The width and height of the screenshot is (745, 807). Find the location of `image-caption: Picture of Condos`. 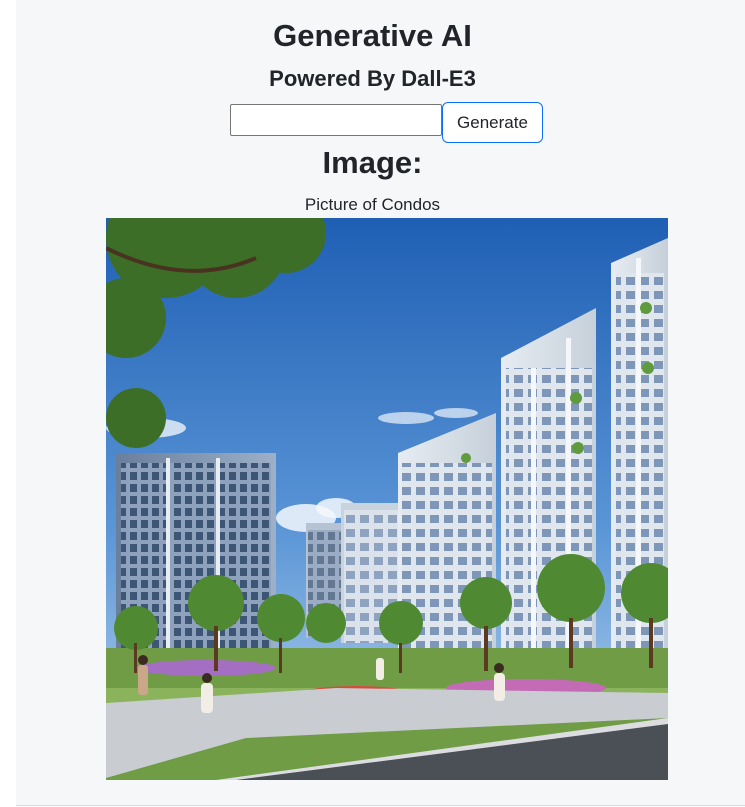

image-caption: Picture of Condos is located at coordinates (372, 204).